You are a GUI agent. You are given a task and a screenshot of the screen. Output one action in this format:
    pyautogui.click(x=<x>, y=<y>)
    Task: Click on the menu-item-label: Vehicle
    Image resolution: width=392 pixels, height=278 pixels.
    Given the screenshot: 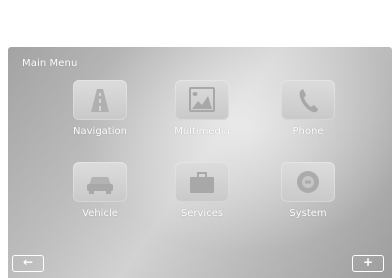 What is the action you would take?
    pyautogui.click(x=100, y=213)
    